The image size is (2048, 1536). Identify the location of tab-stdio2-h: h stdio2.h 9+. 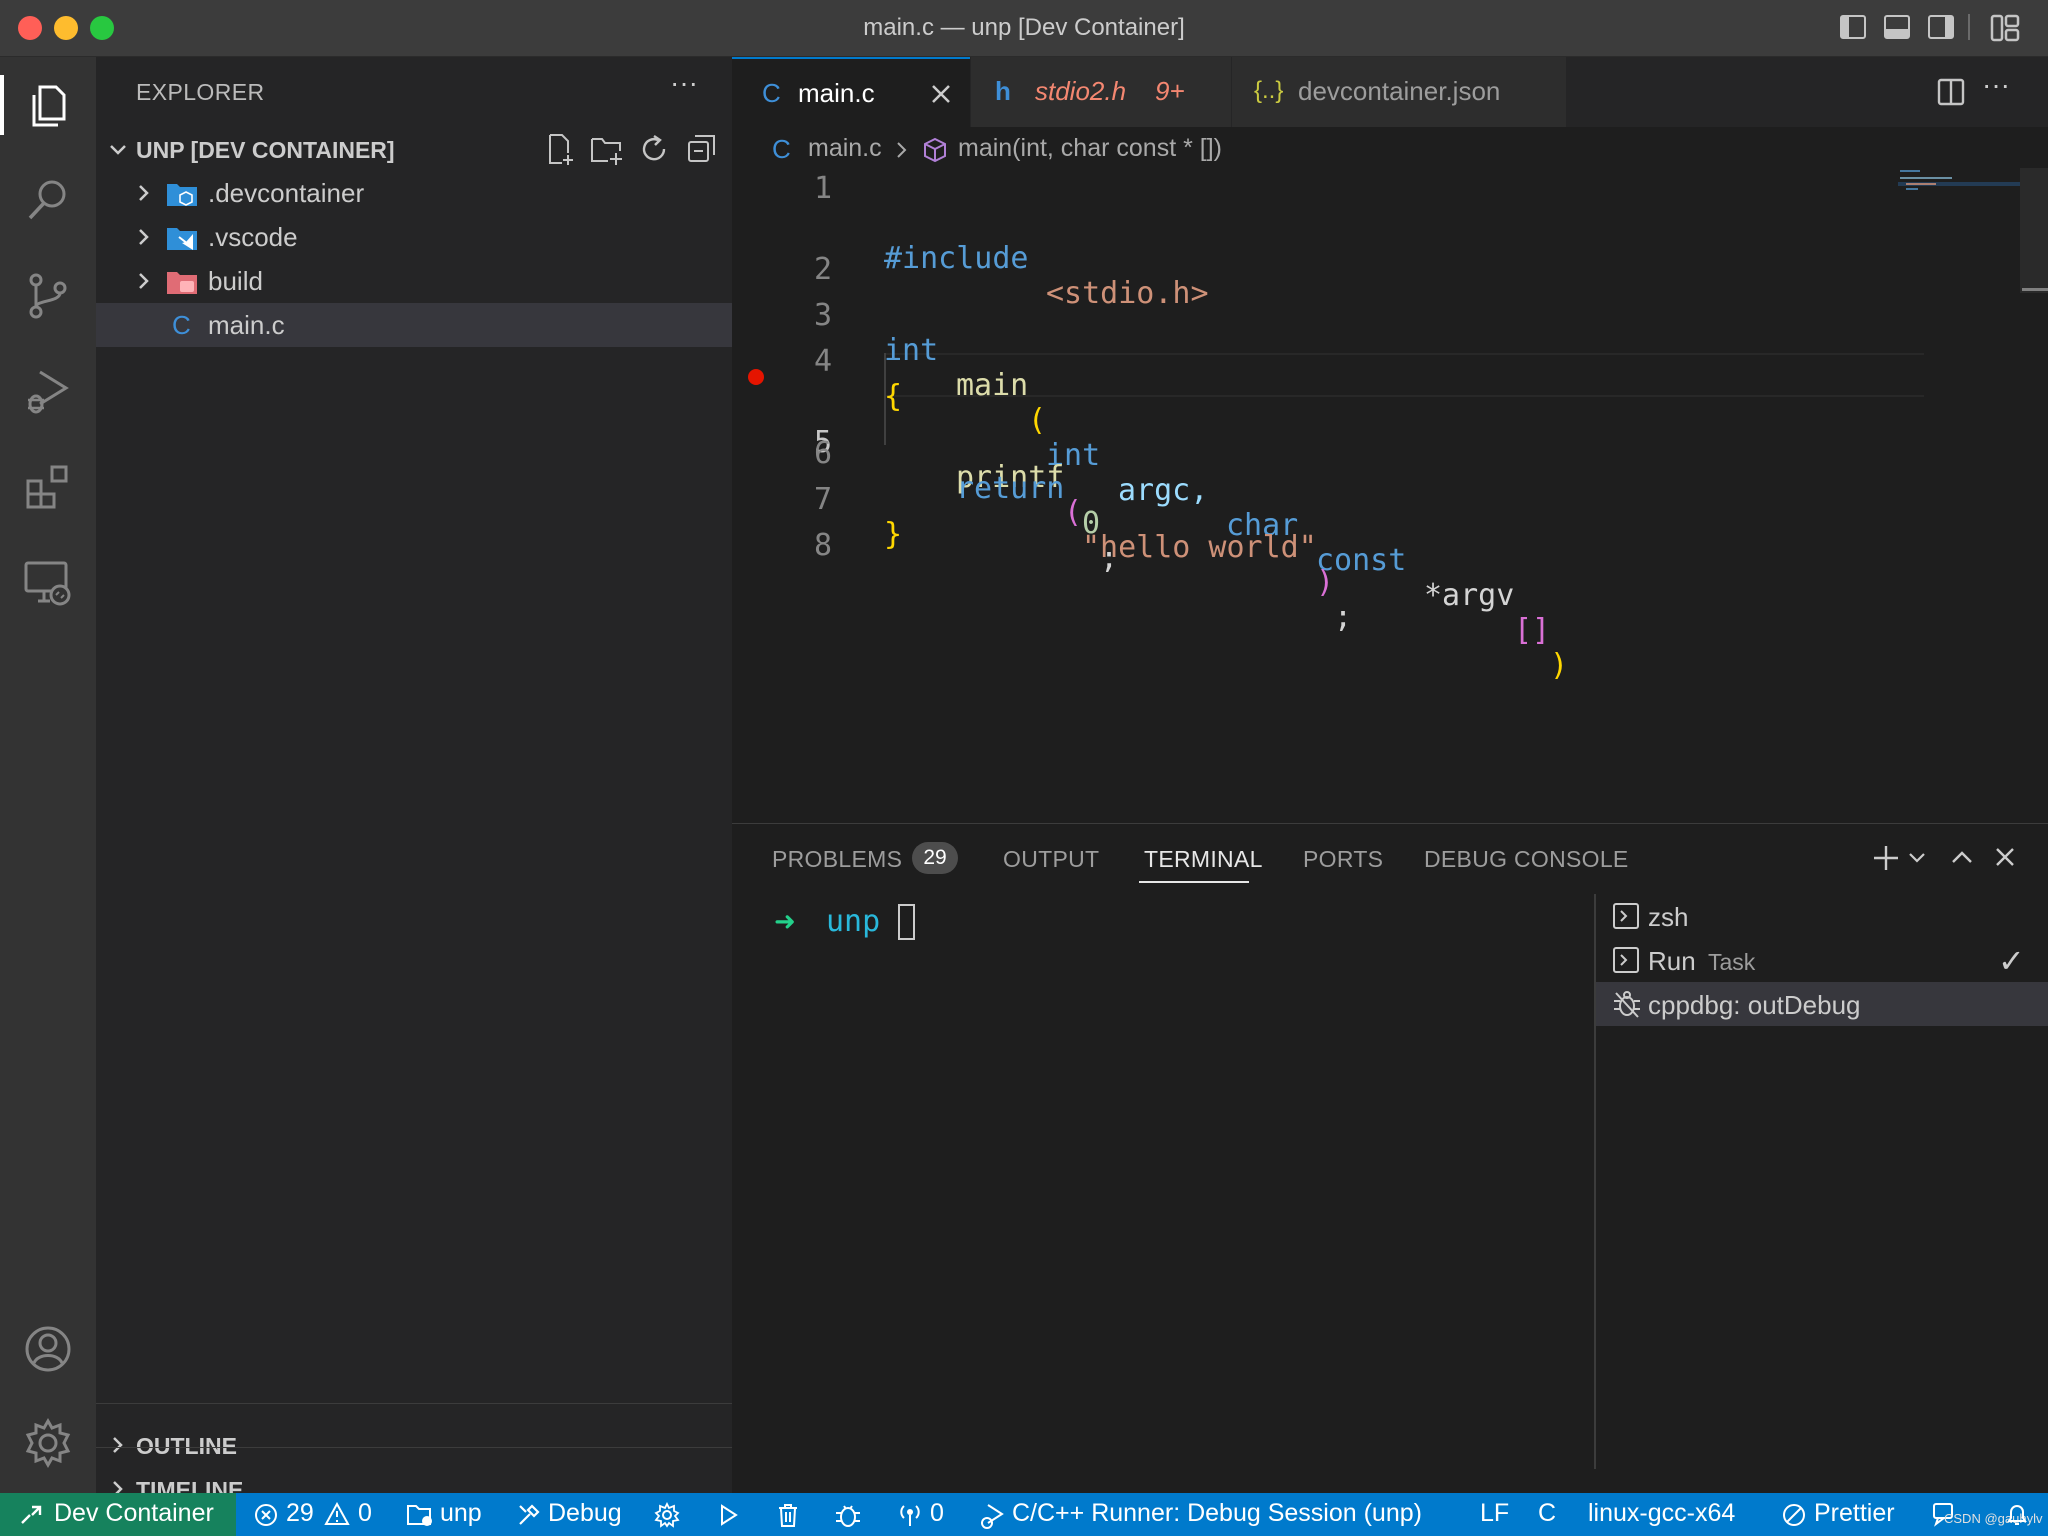
(1101, 92).